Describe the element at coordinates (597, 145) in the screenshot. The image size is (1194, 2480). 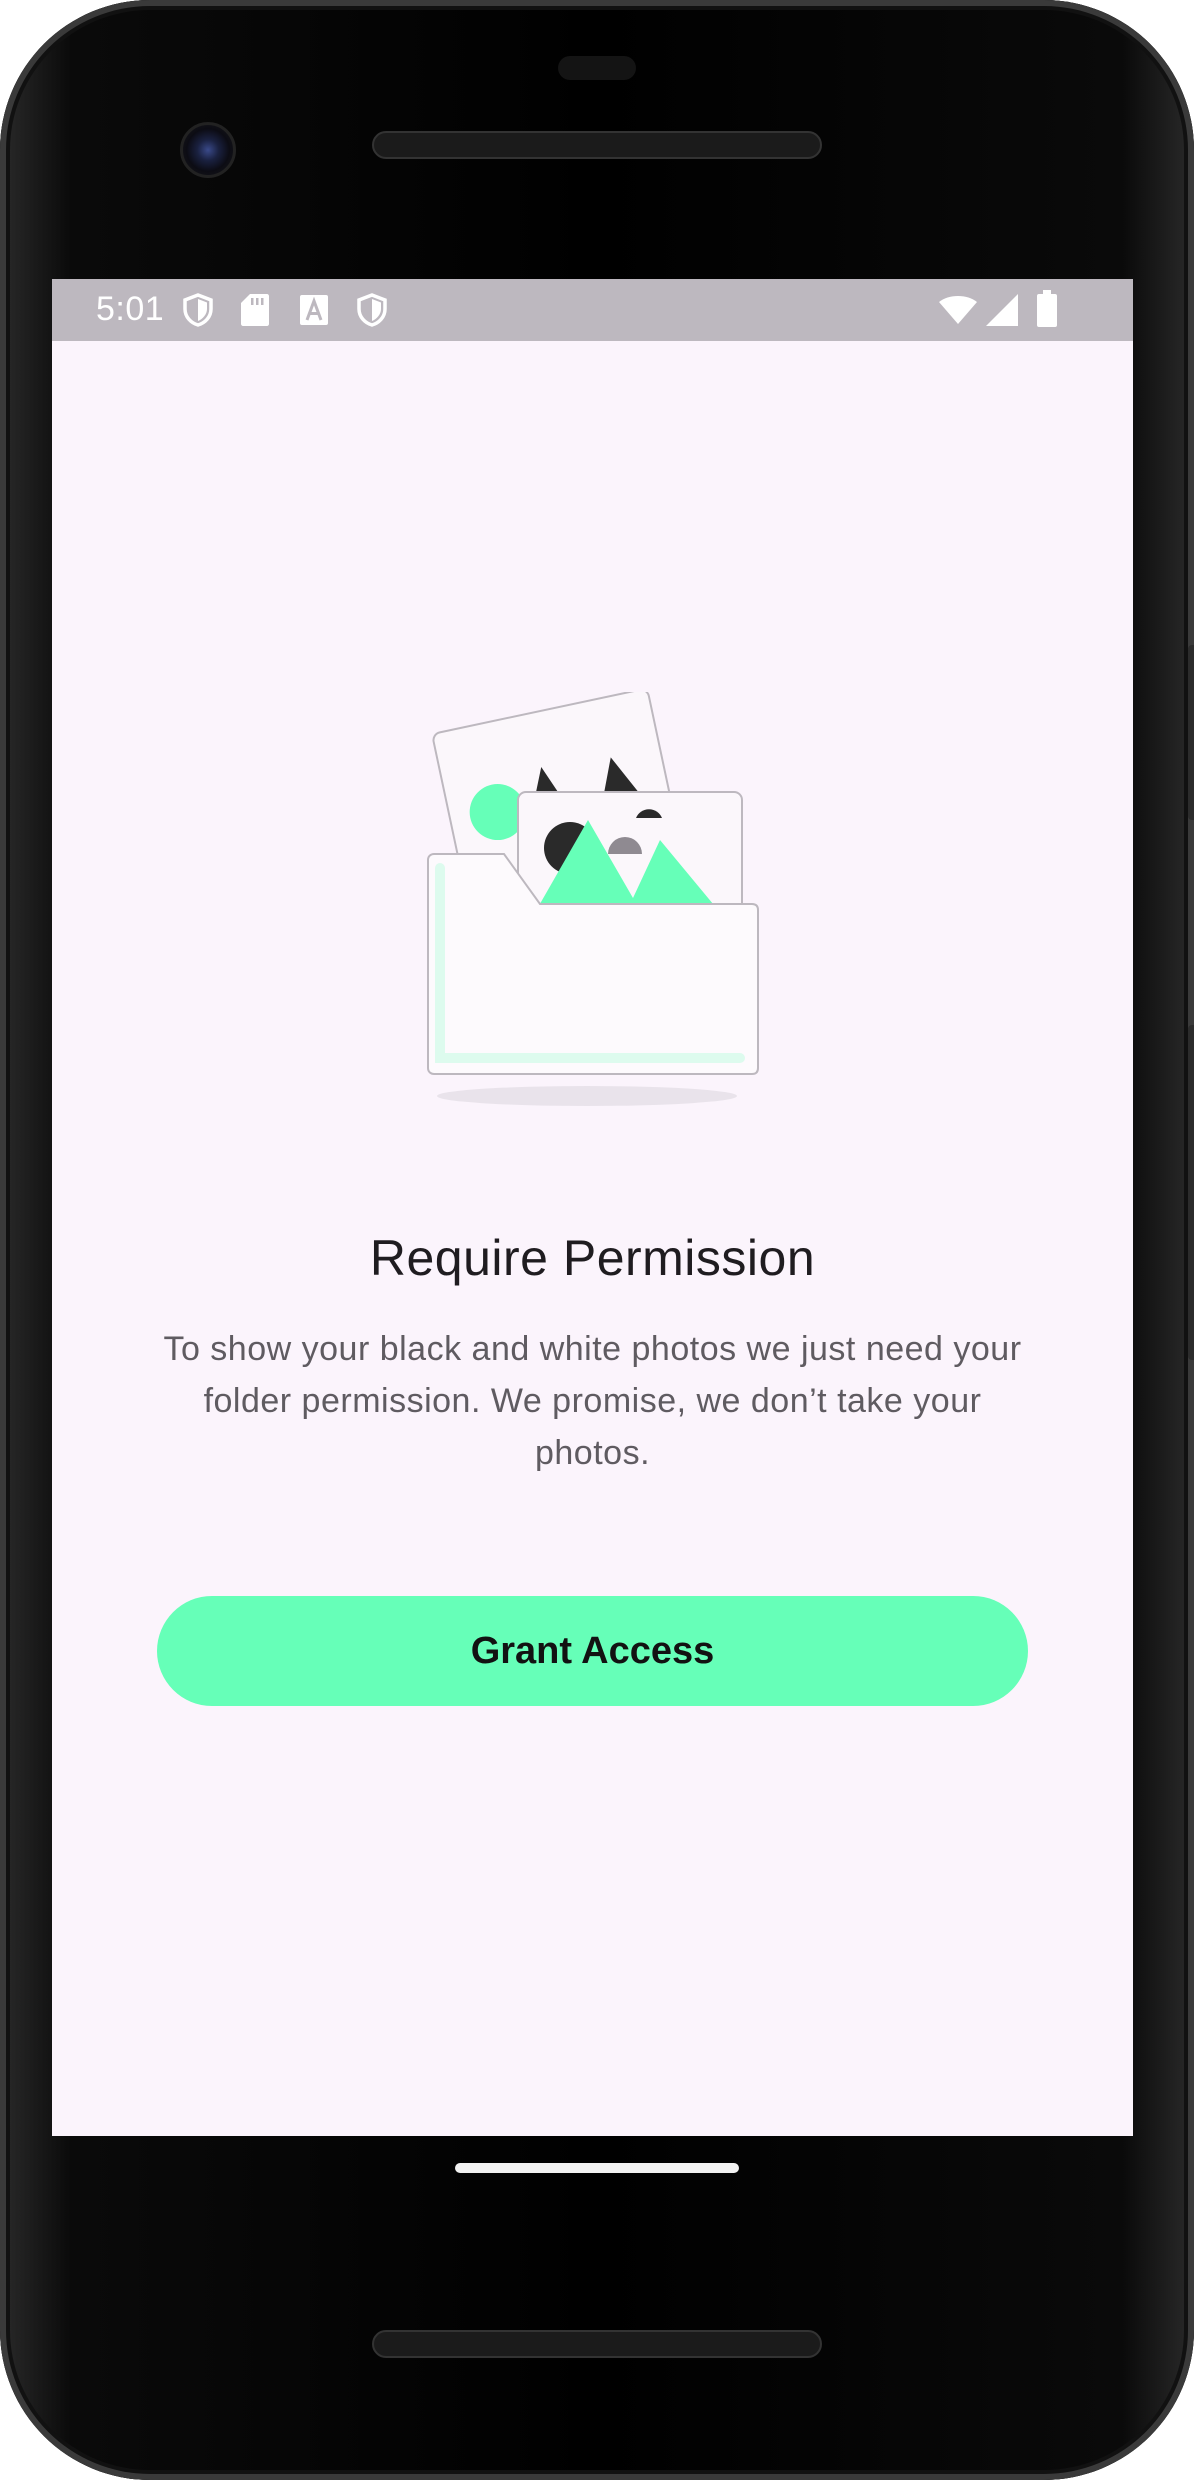
I see `earpiece-speaker` at that location.